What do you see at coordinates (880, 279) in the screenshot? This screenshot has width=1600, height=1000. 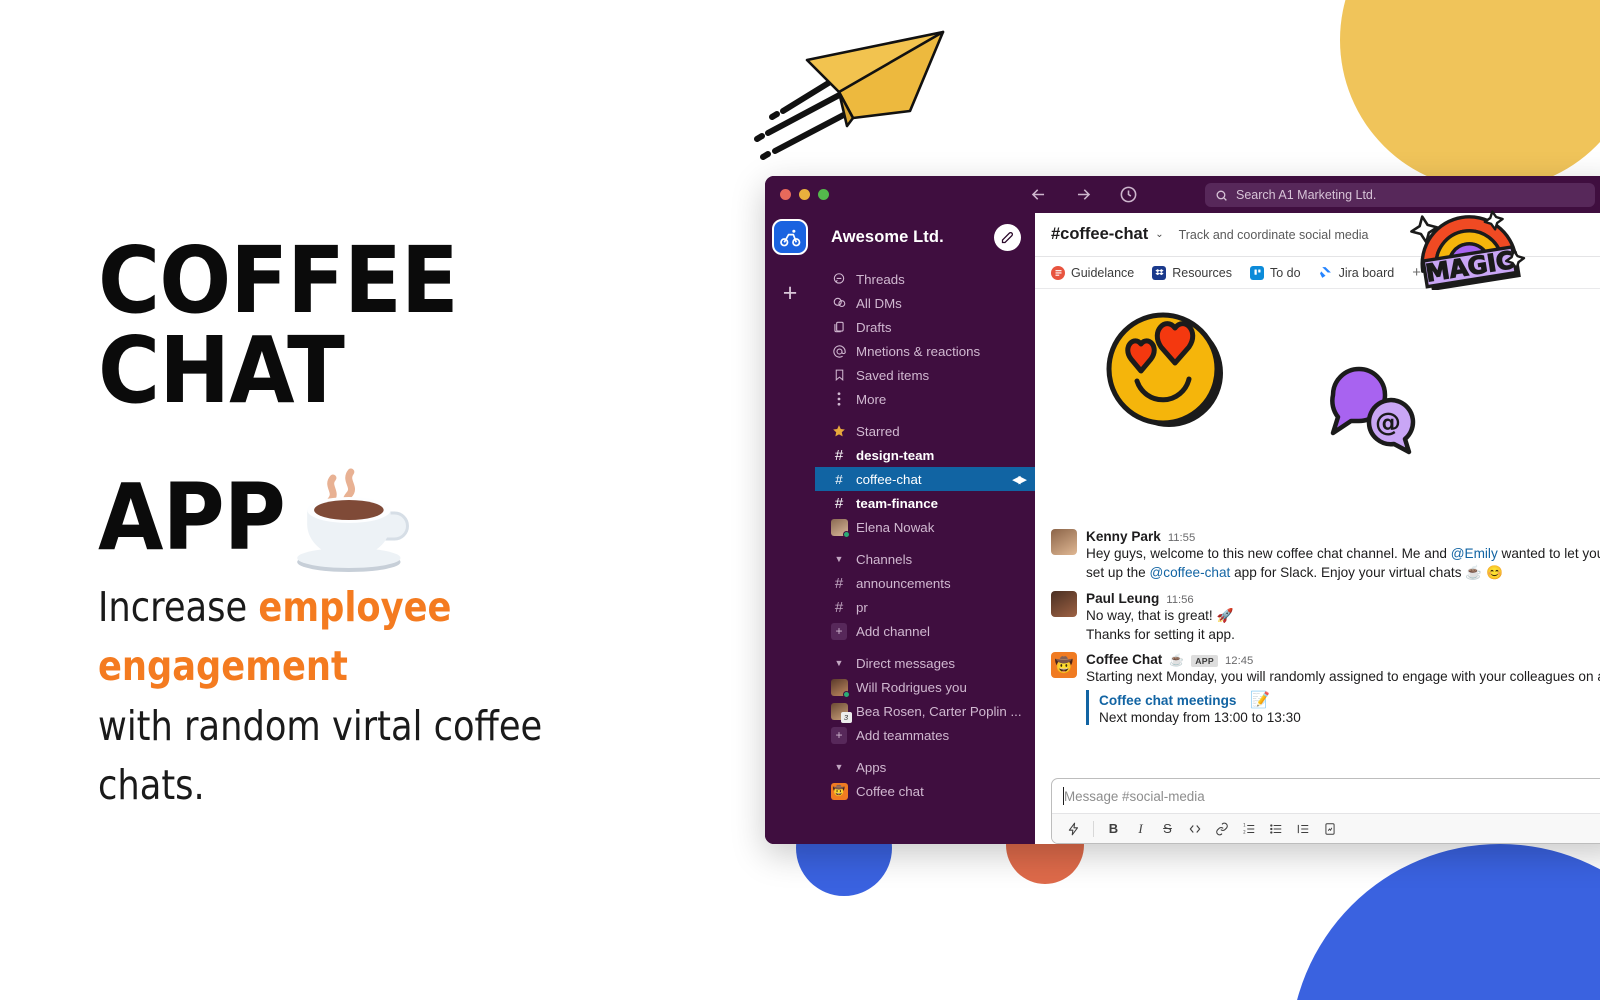 I see `sidebar-label: Threads` at bounding box center [880, 279].